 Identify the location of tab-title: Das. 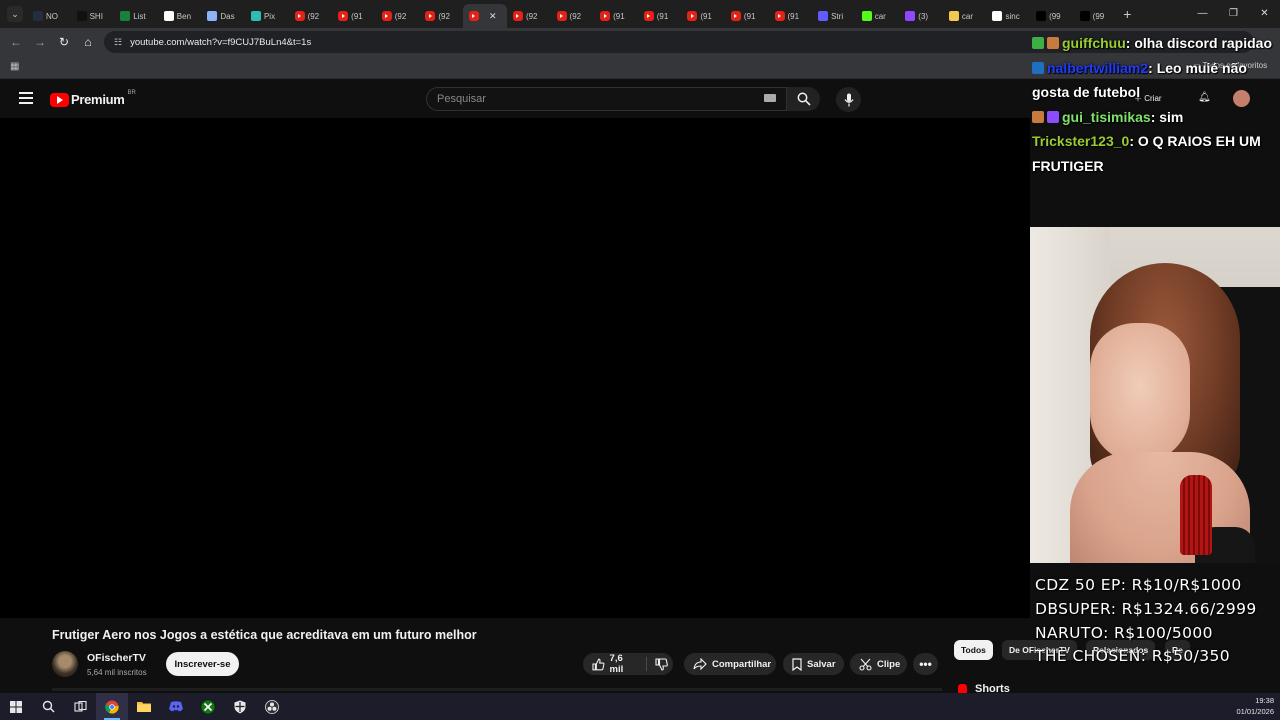
(227, 16).